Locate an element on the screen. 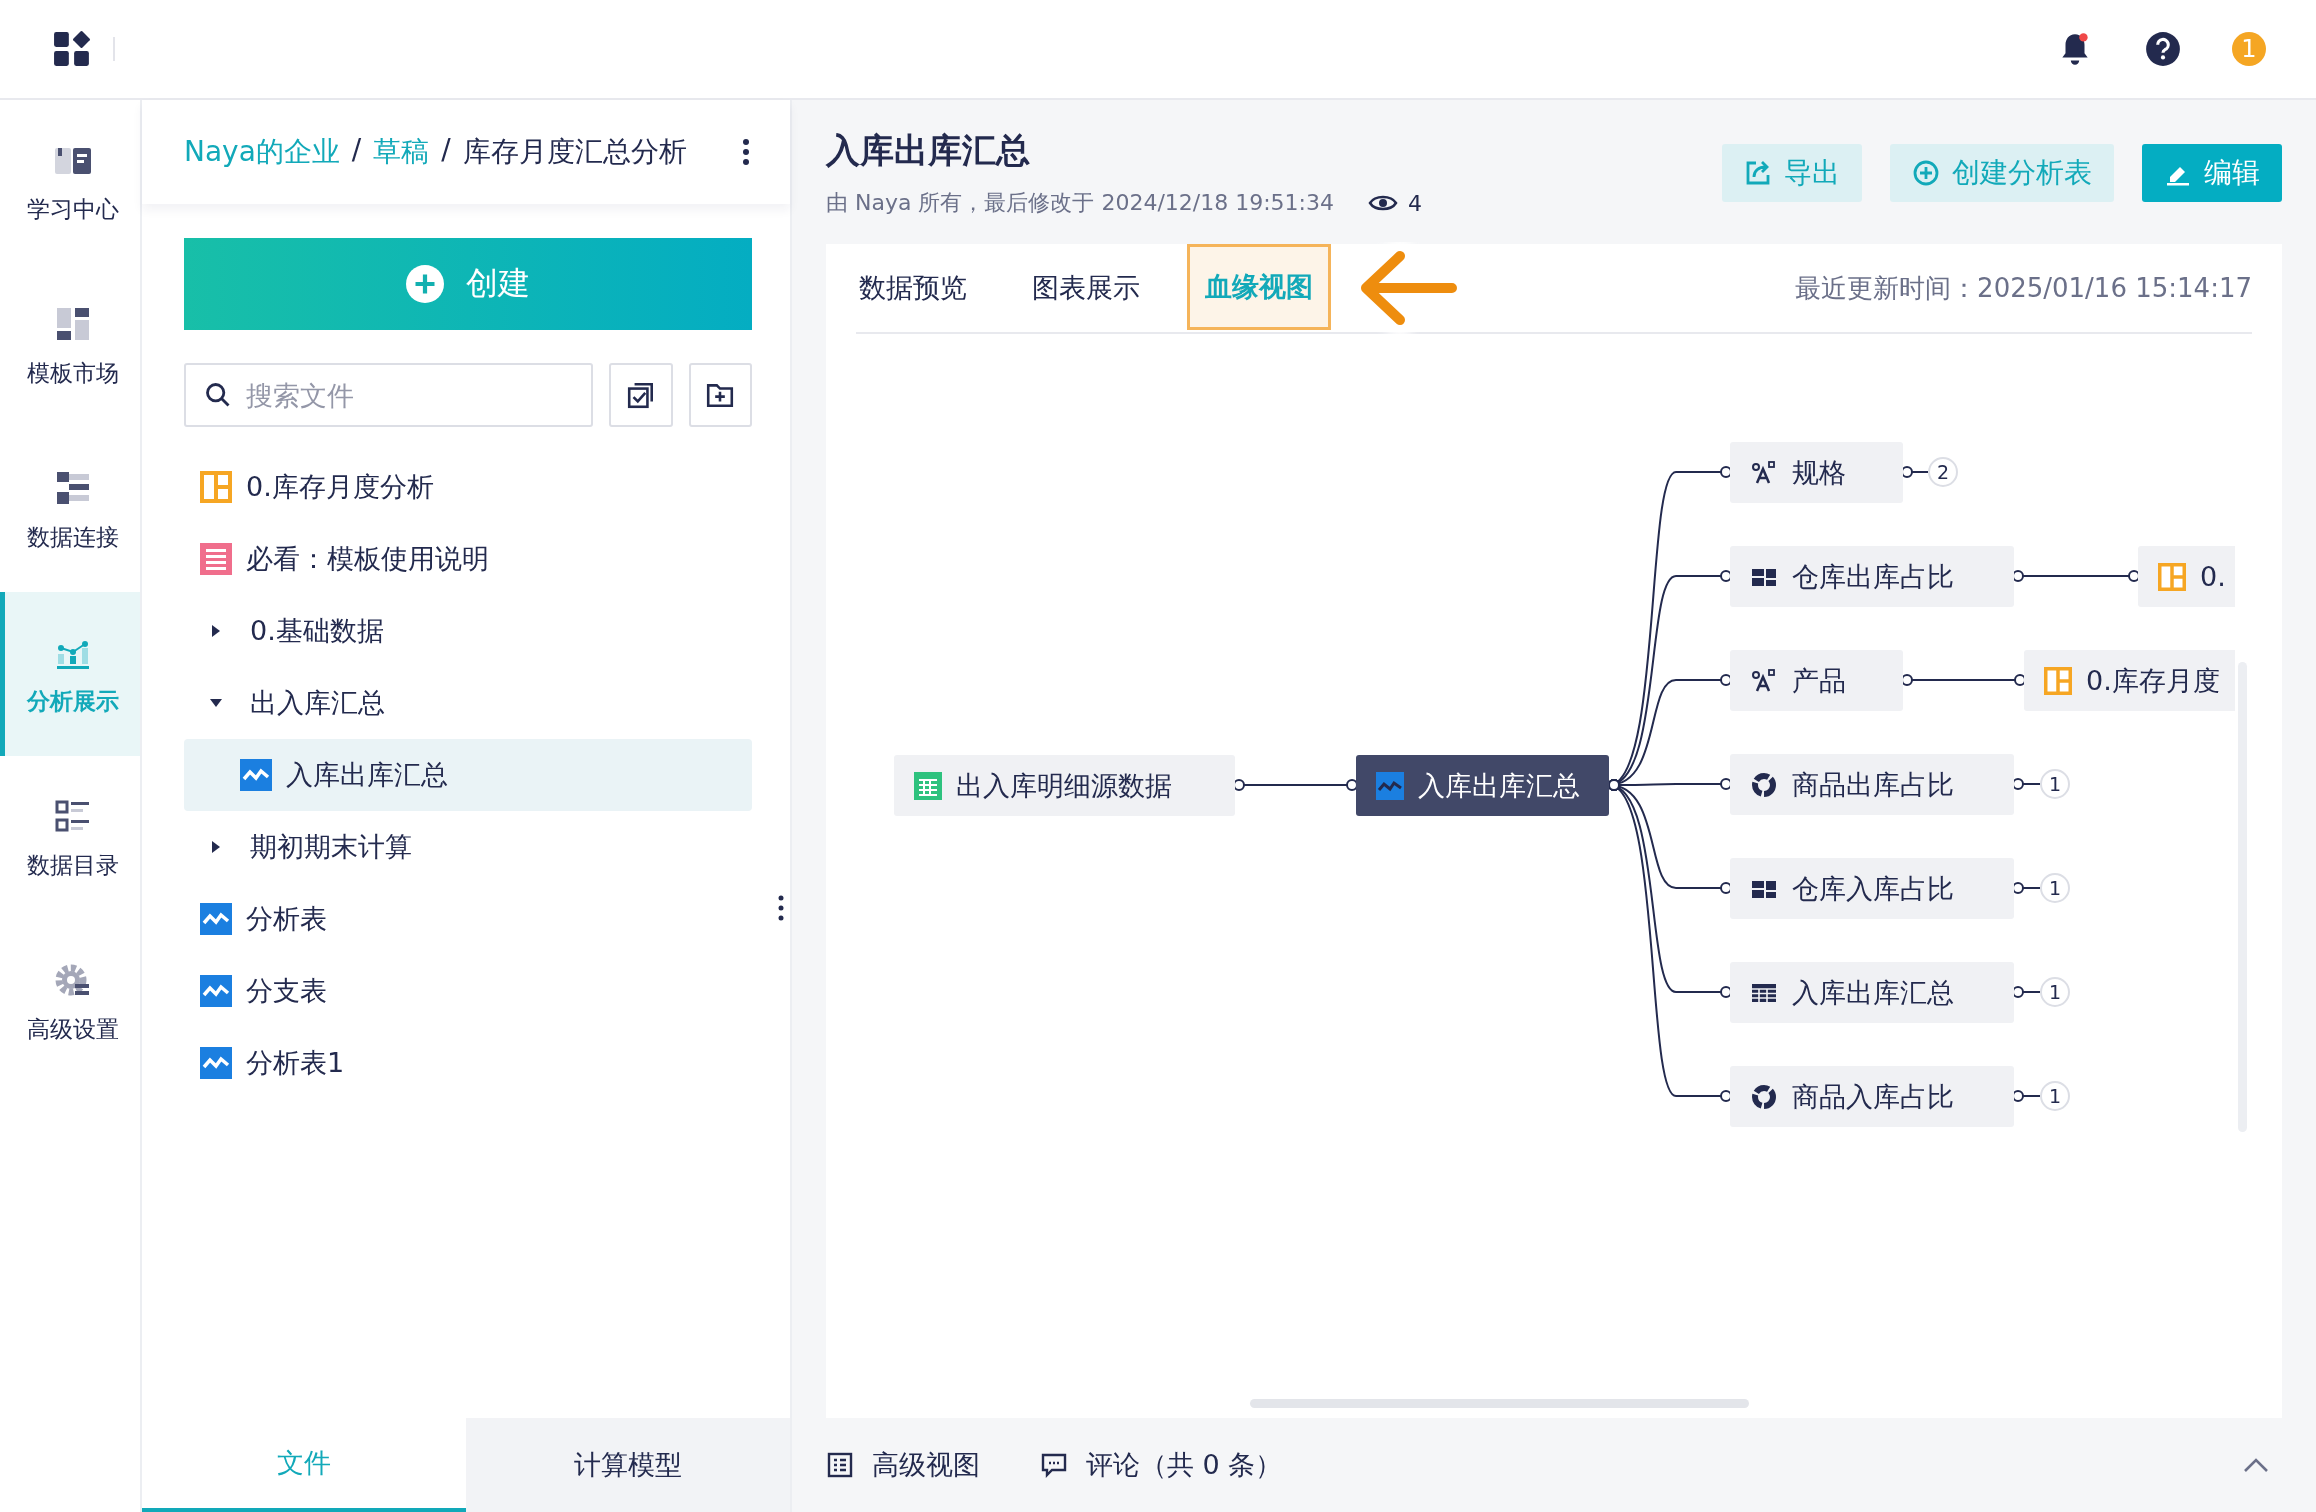 This screenshot has height=1512, width=2316. view-count: 4 is located at coordinates (1415, 203).